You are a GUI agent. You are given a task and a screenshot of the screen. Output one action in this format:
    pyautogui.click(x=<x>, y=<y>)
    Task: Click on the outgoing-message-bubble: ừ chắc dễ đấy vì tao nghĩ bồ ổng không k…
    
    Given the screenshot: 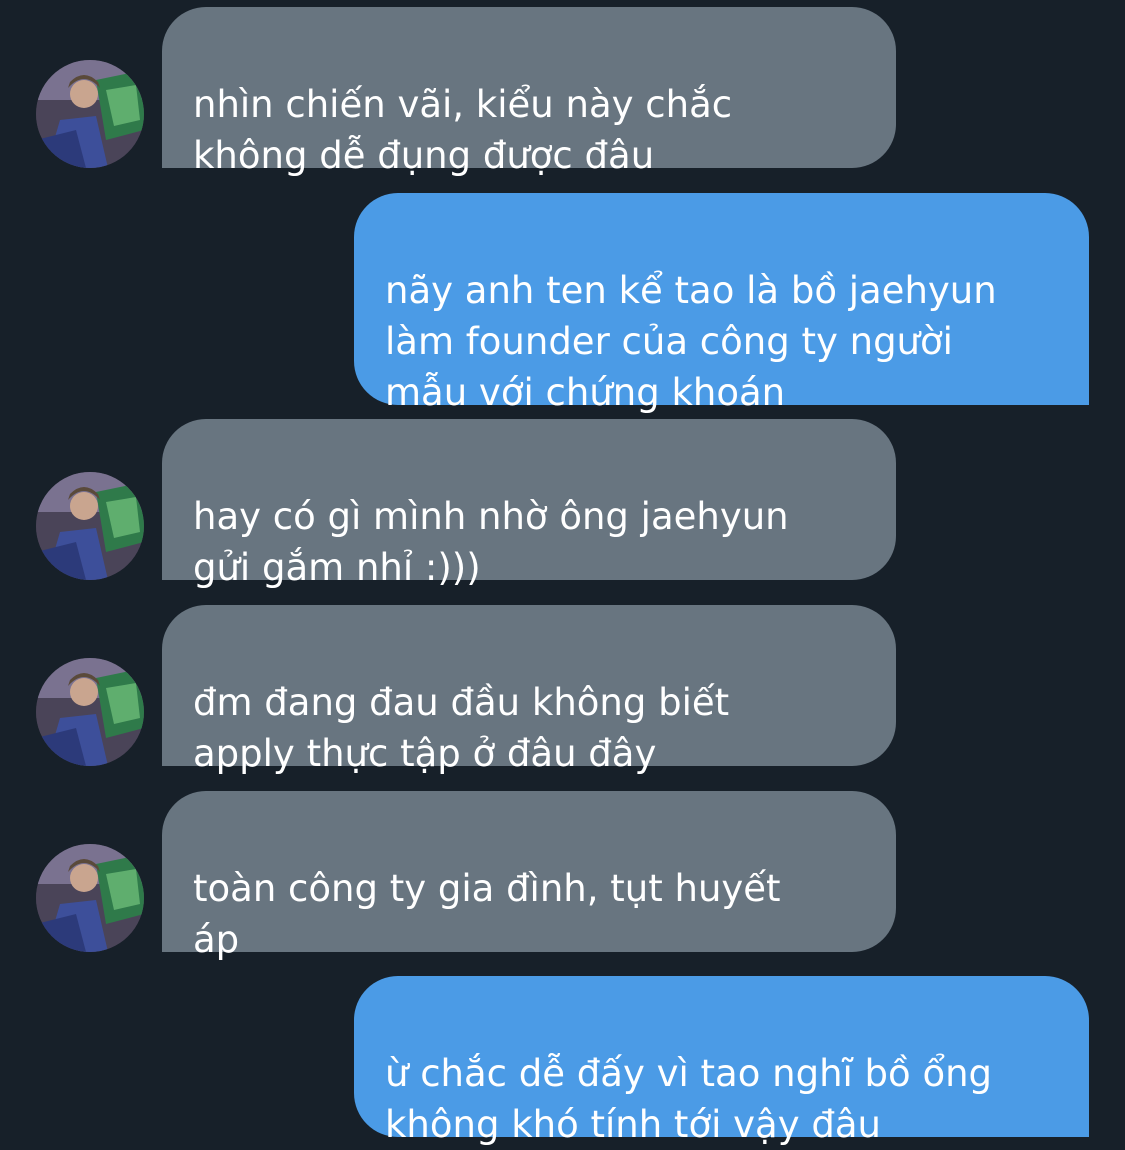 What is the action you would take?
    pyautogui.click(x=721, y=1061)
    